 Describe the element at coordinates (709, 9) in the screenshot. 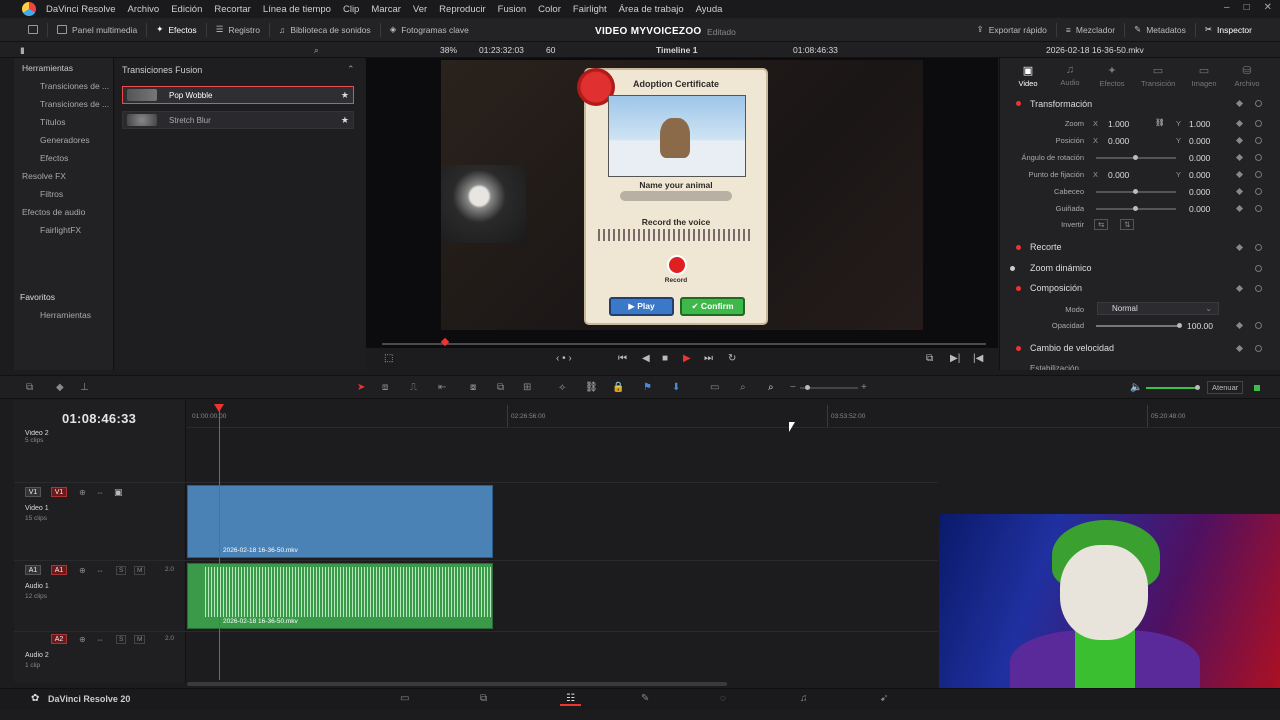

I see `menu-ayuda: Ayuda` at that location.